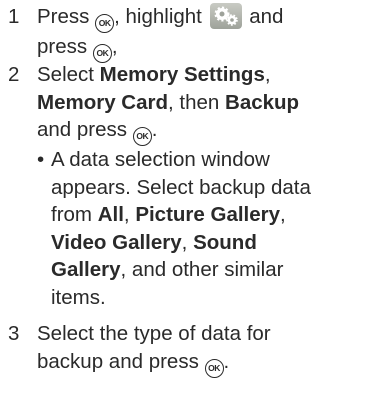 This screenshot has width=372, height=403. I want to click on menu-path-backup: Backup, so click(262, 102).